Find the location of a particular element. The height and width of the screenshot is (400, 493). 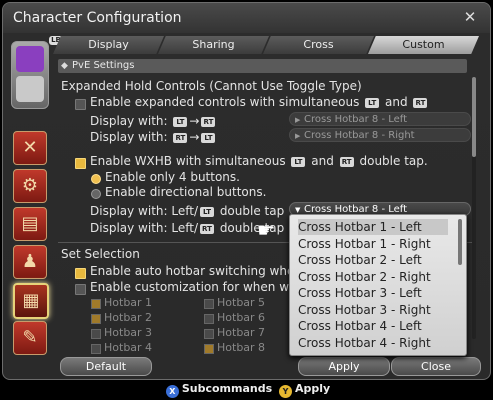

footer-hints: X Subcommands Y Apply is located at coordinates (246, 390).